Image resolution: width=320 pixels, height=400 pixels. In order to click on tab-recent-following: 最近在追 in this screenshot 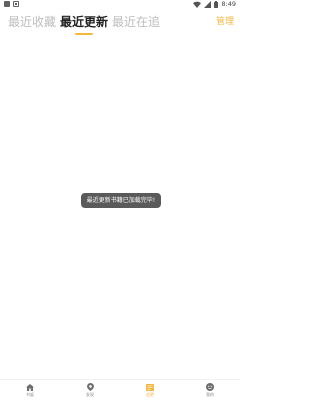, I will do `click(136, 22)`.